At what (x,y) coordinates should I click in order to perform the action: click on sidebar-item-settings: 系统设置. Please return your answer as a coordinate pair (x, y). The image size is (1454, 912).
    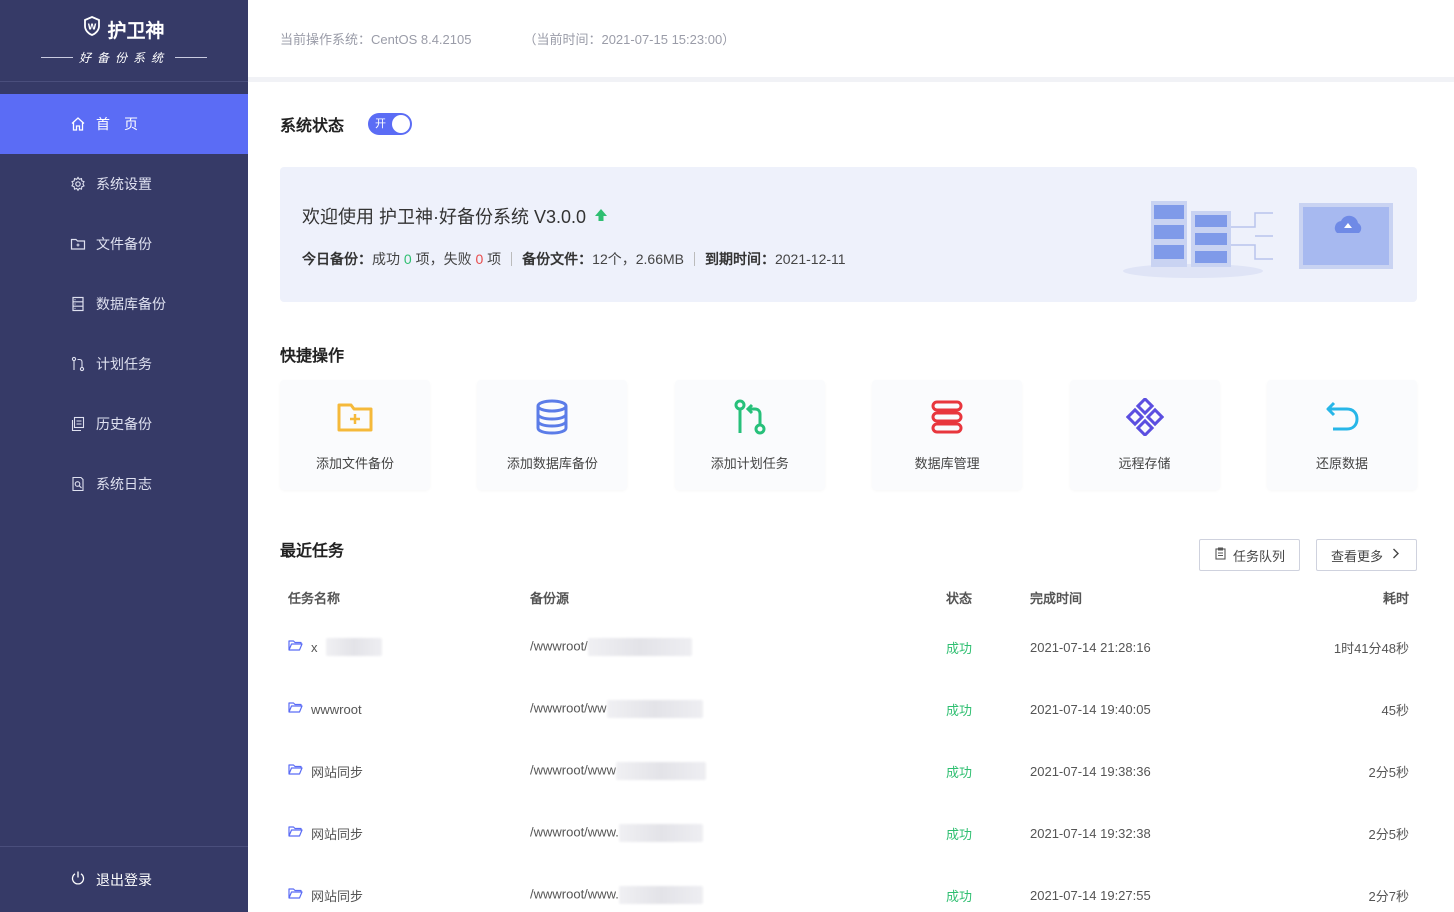
    Looking at the image, I should click on (124, 184).